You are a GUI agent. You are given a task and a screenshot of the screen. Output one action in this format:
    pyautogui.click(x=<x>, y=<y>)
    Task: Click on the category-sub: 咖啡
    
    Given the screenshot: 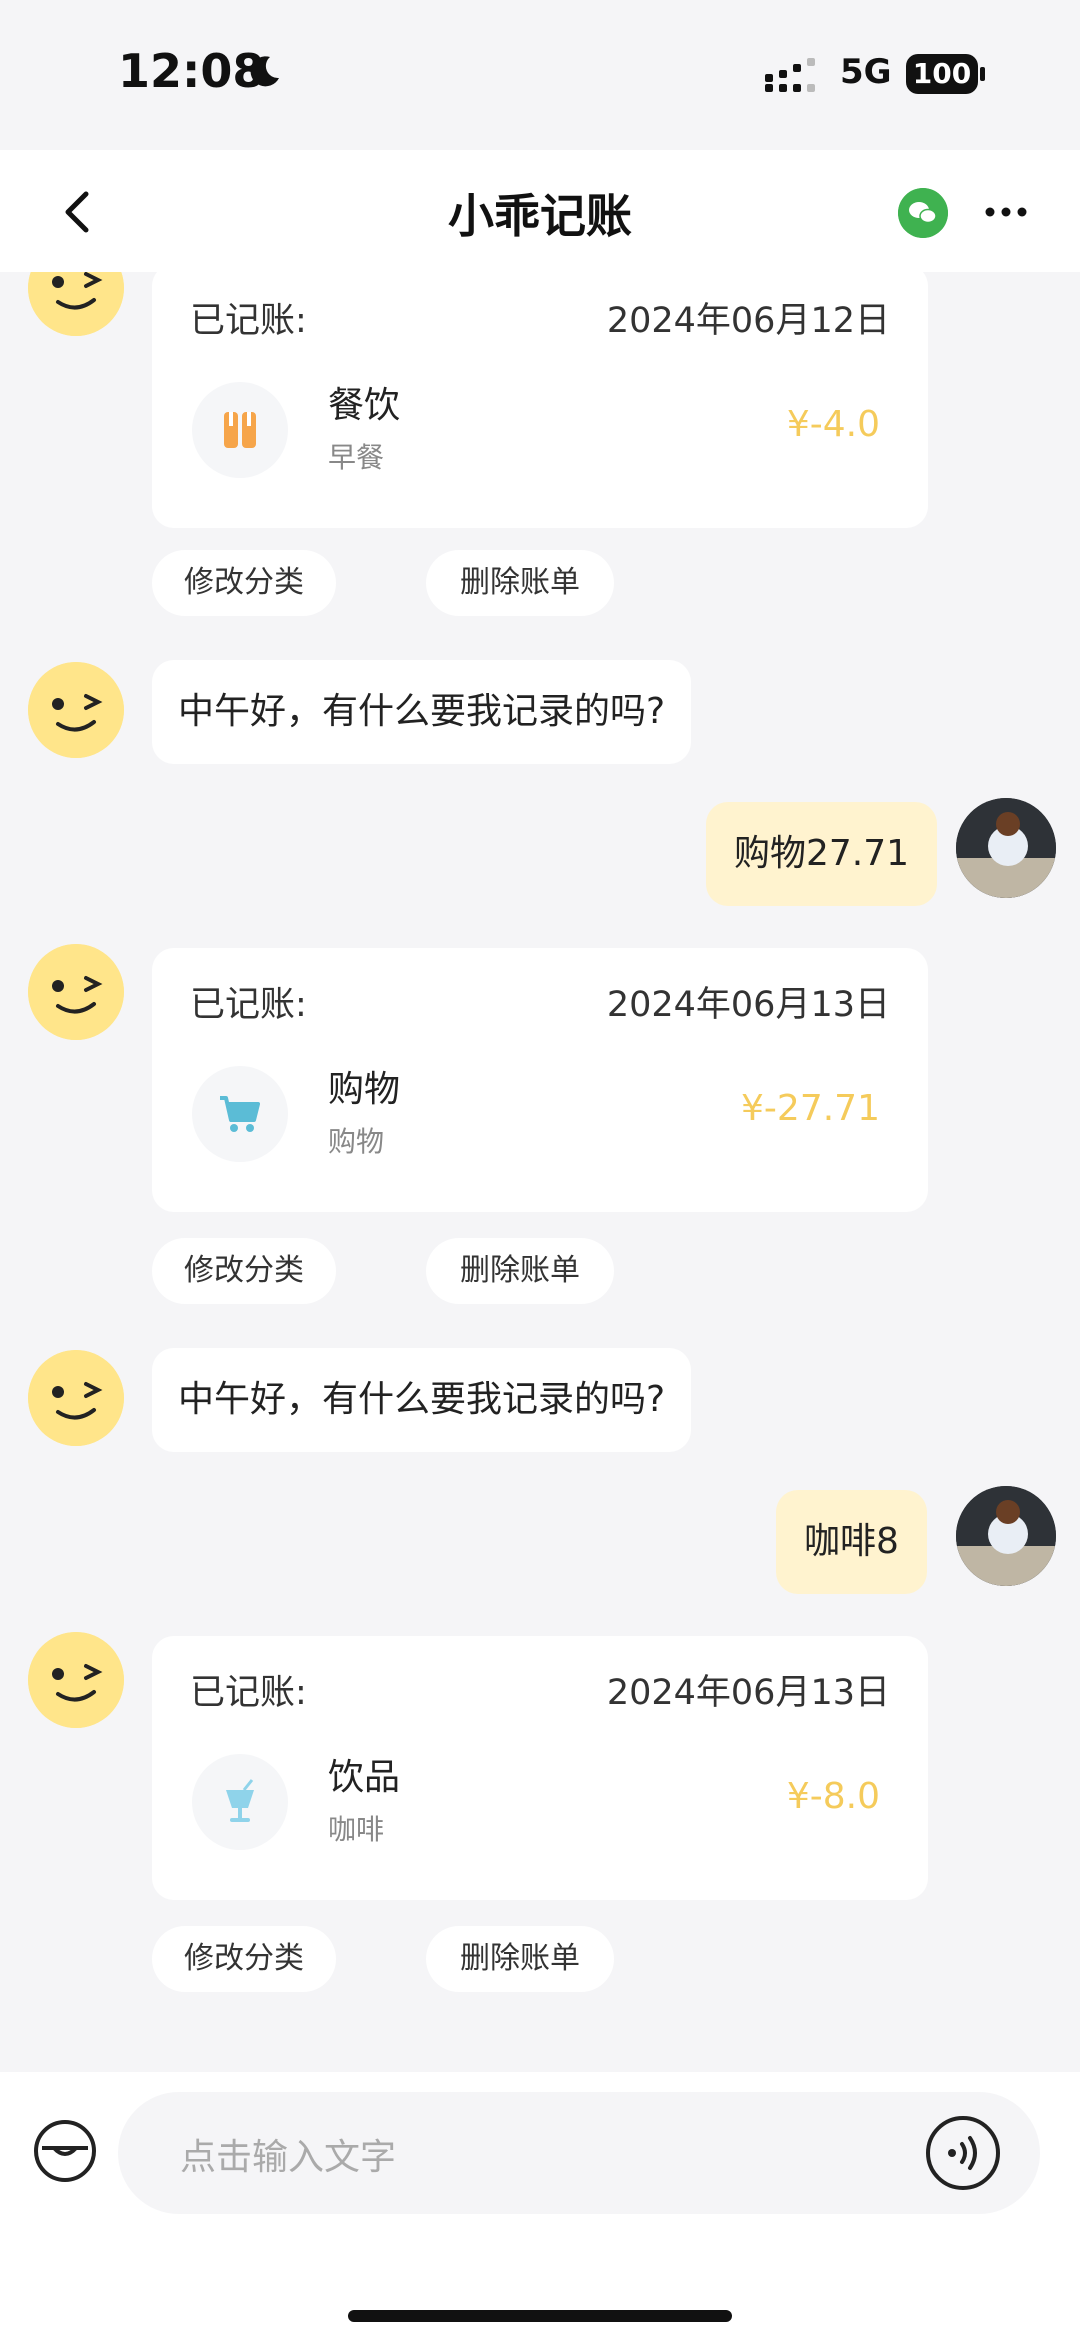 What is the action you would take?
    pyautogui.click(x=356, y=1829)
    